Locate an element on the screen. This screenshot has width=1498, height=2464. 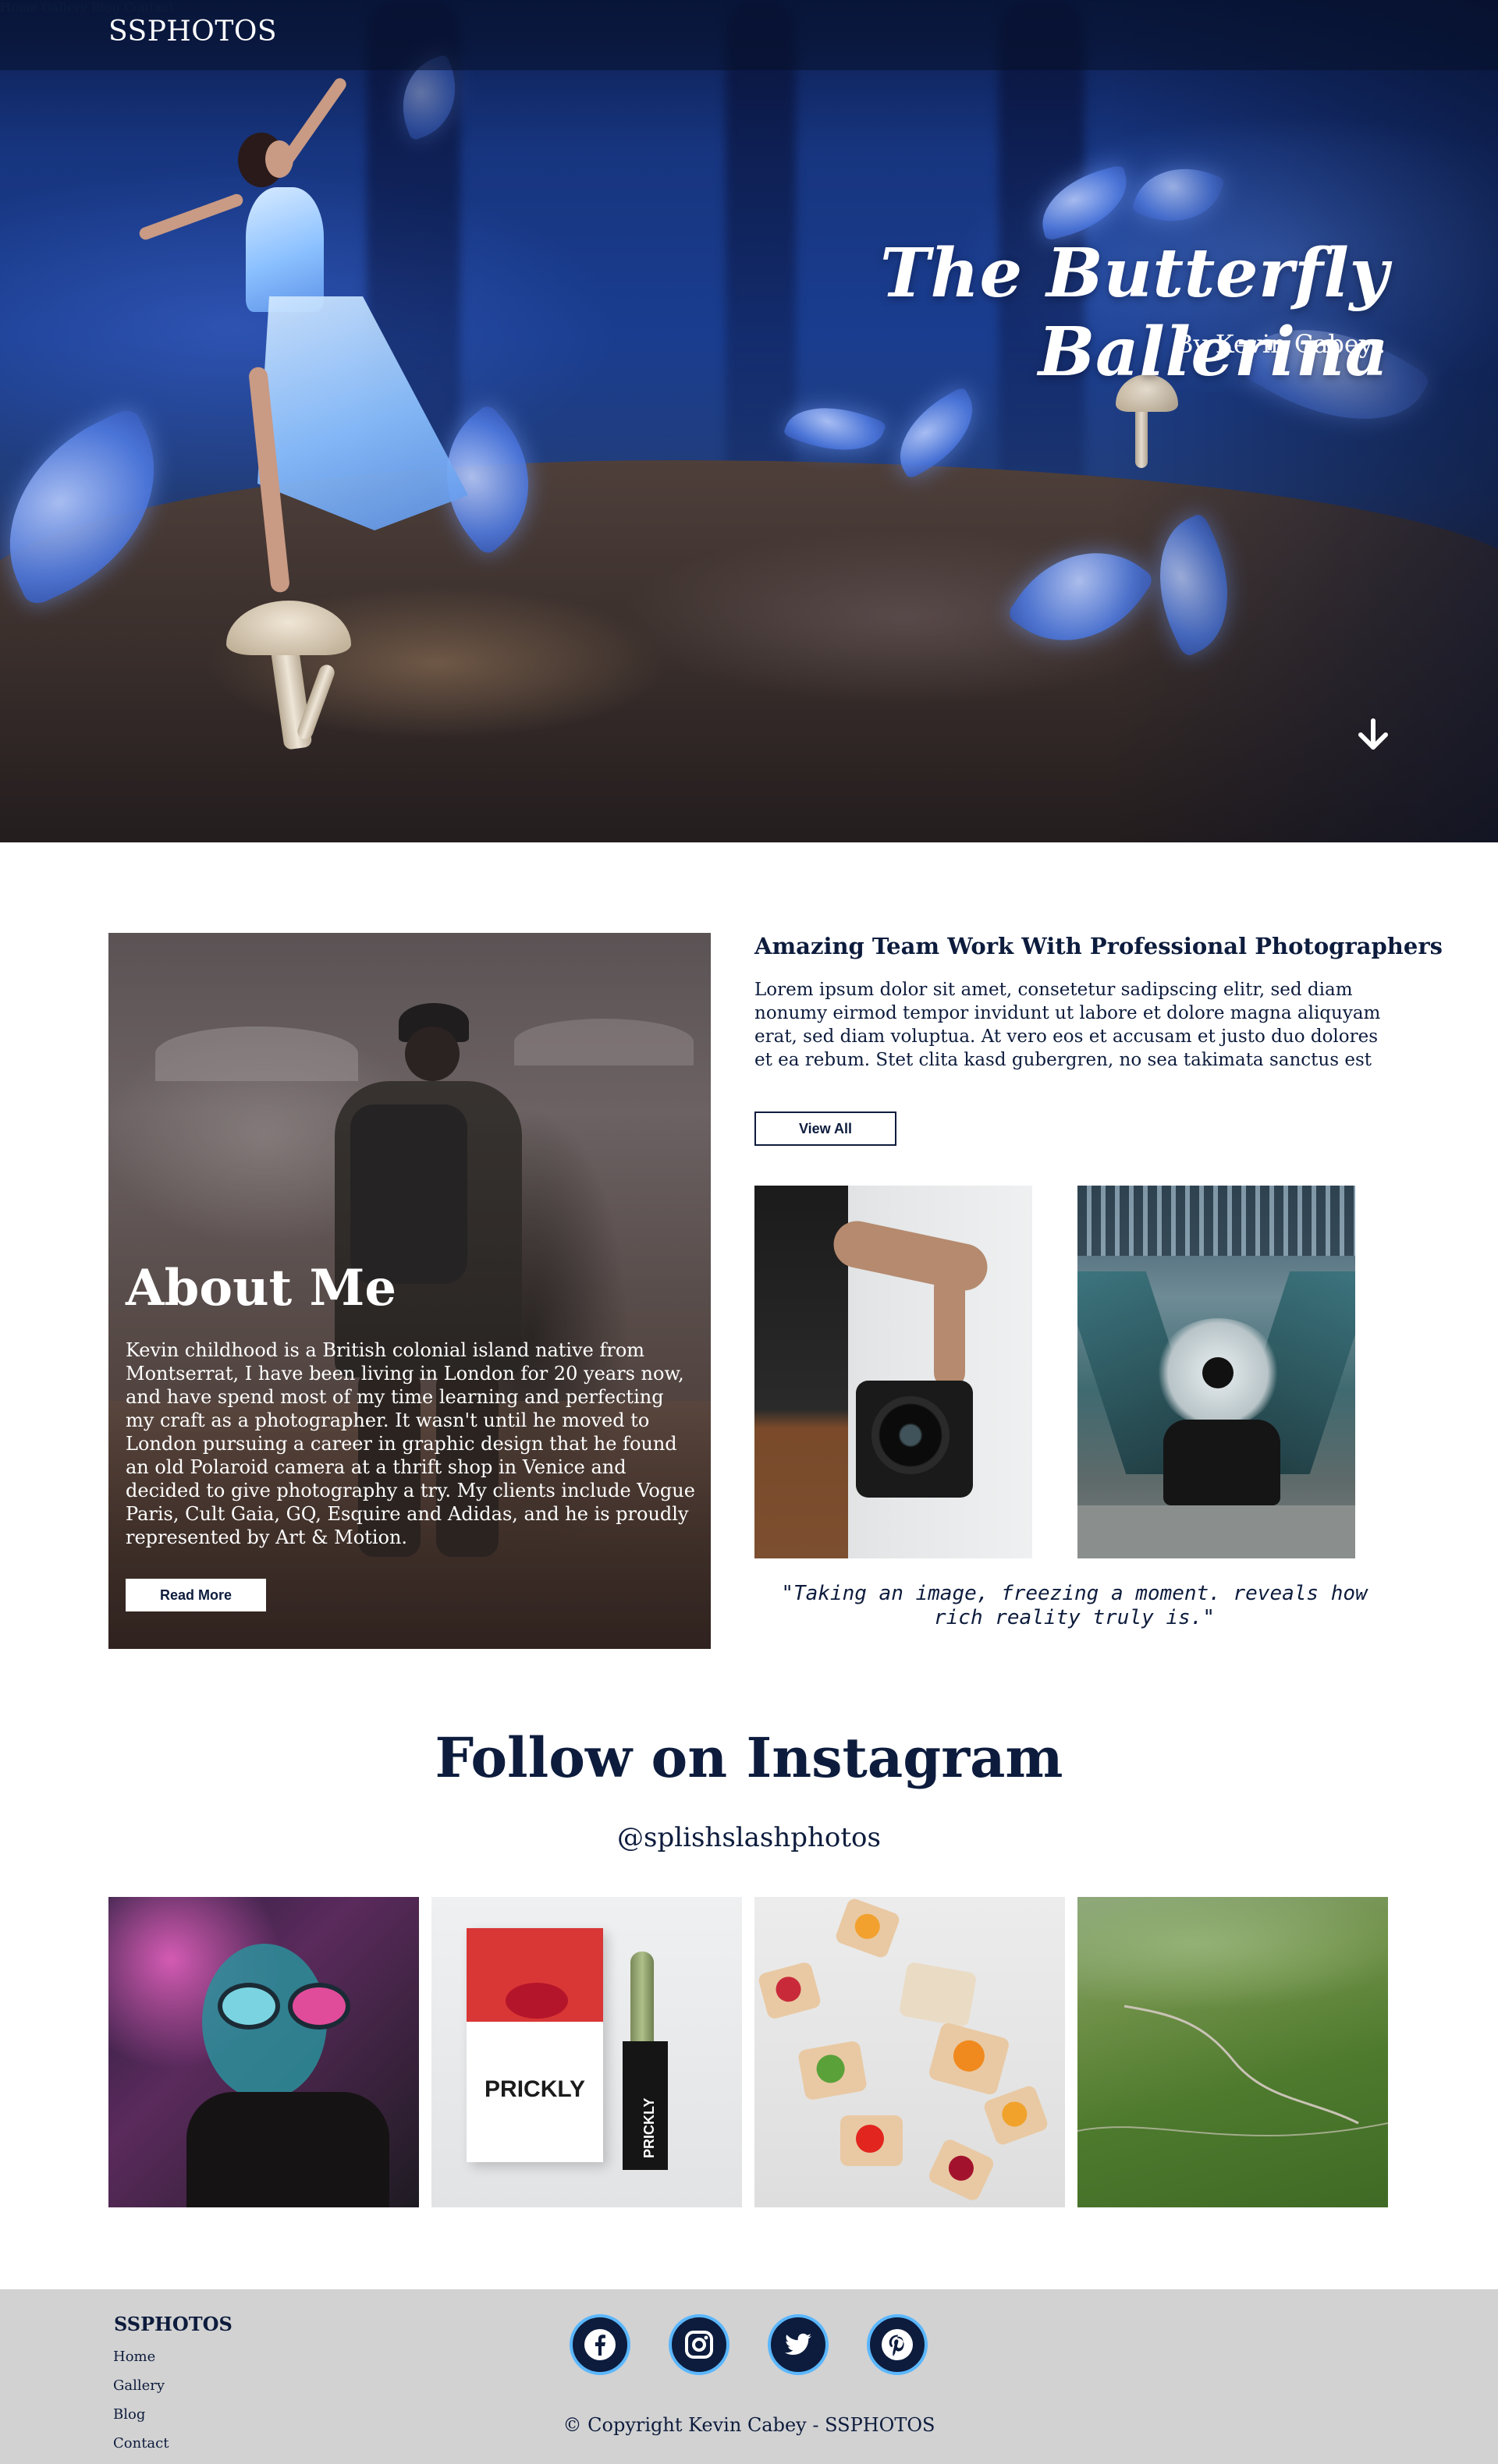
butterfly is located at coordinates (835, 429).